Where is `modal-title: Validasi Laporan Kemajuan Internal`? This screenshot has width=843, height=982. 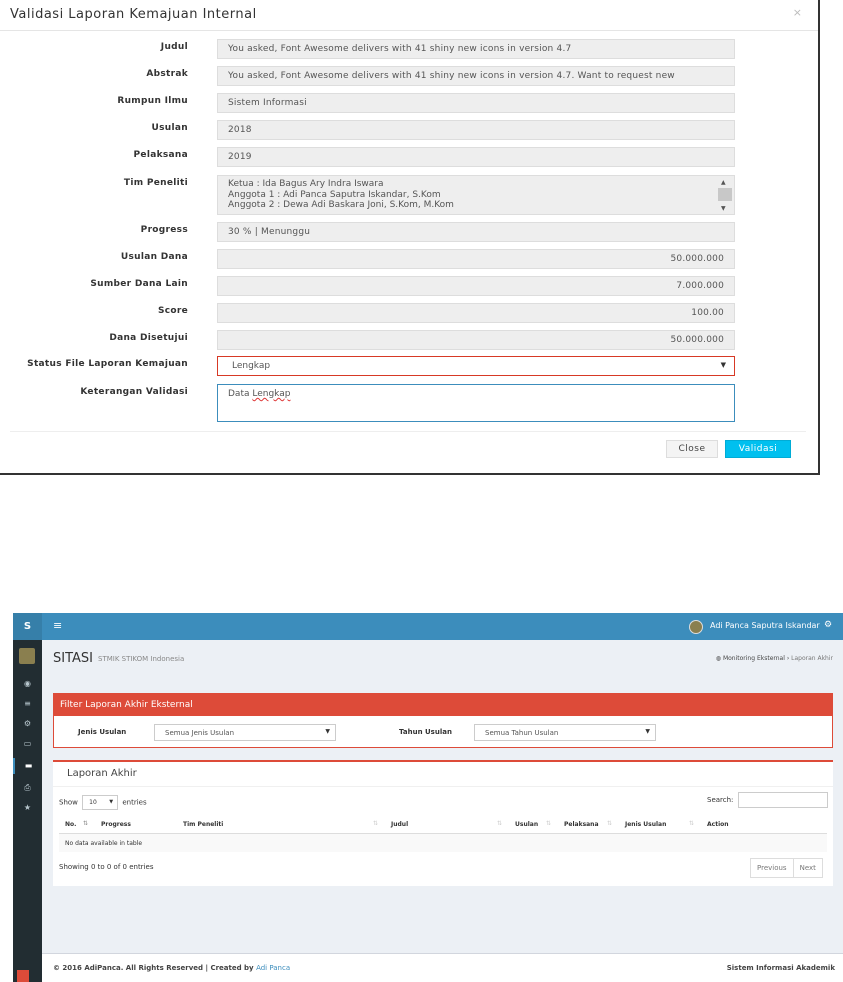 modal-title: Validasi Laporan Kemajuan Internal is located at coordinates (133, 14).